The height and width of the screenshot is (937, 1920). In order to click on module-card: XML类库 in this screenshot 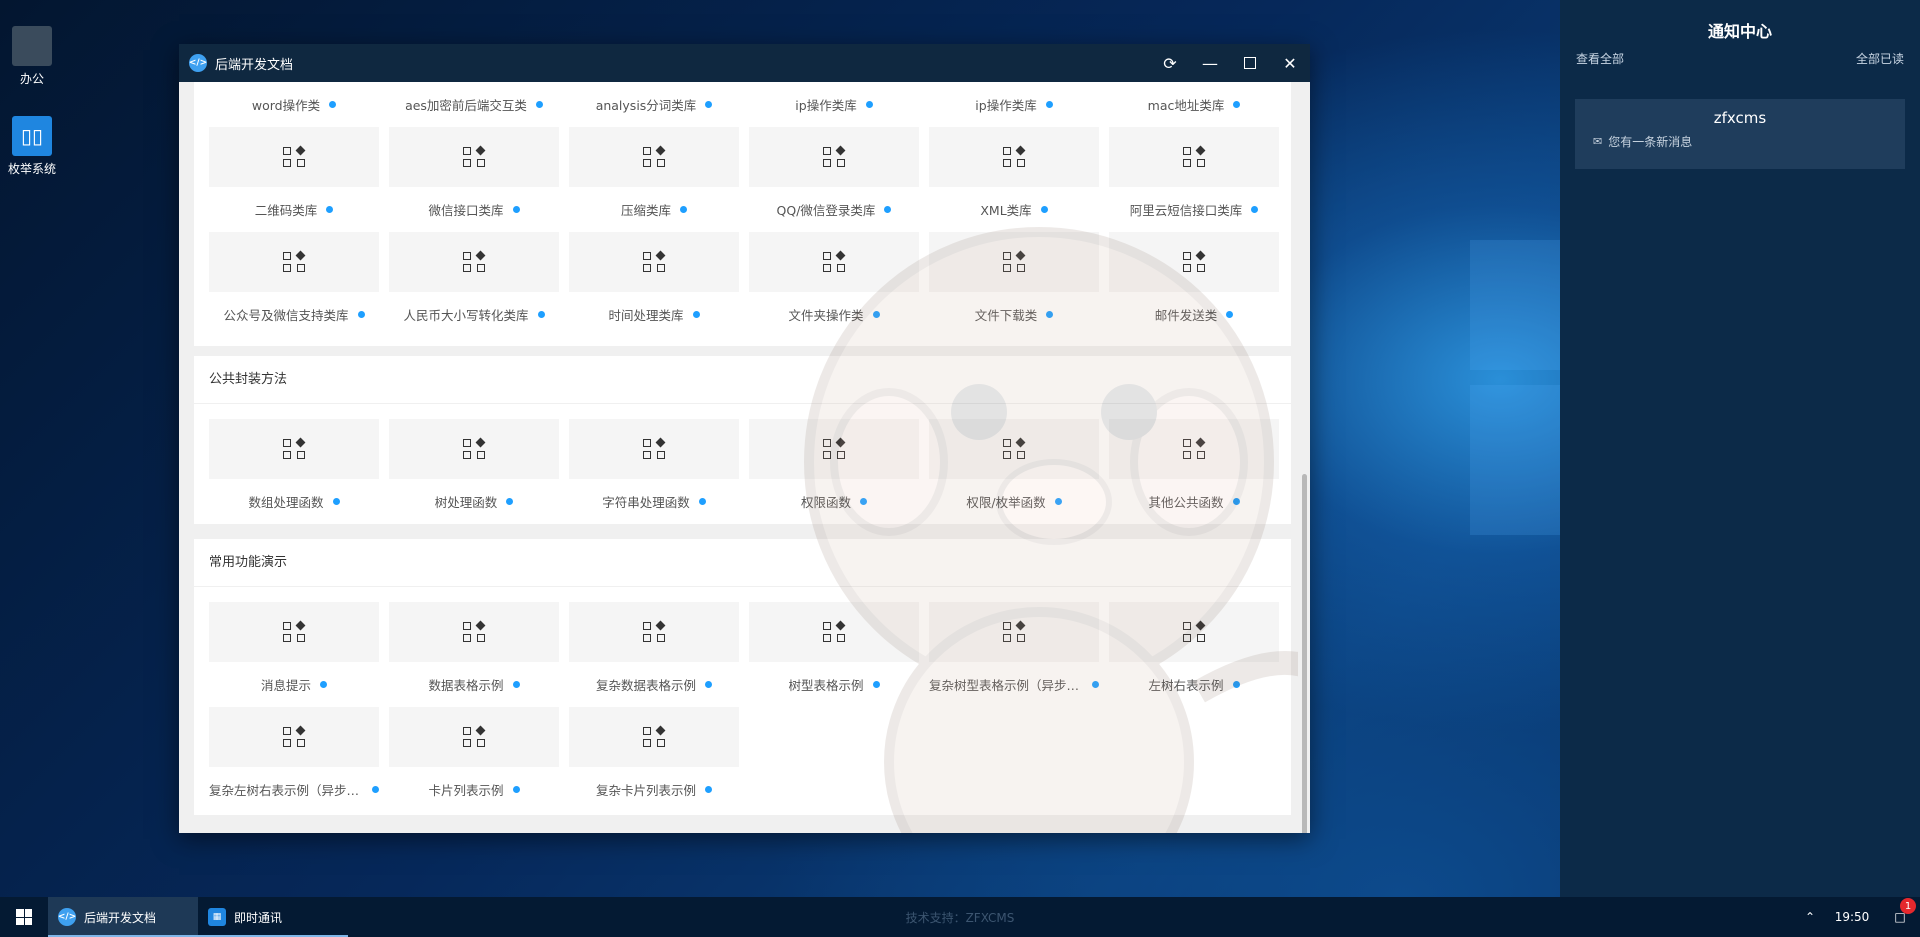, I will do `click(1014, 179)`.